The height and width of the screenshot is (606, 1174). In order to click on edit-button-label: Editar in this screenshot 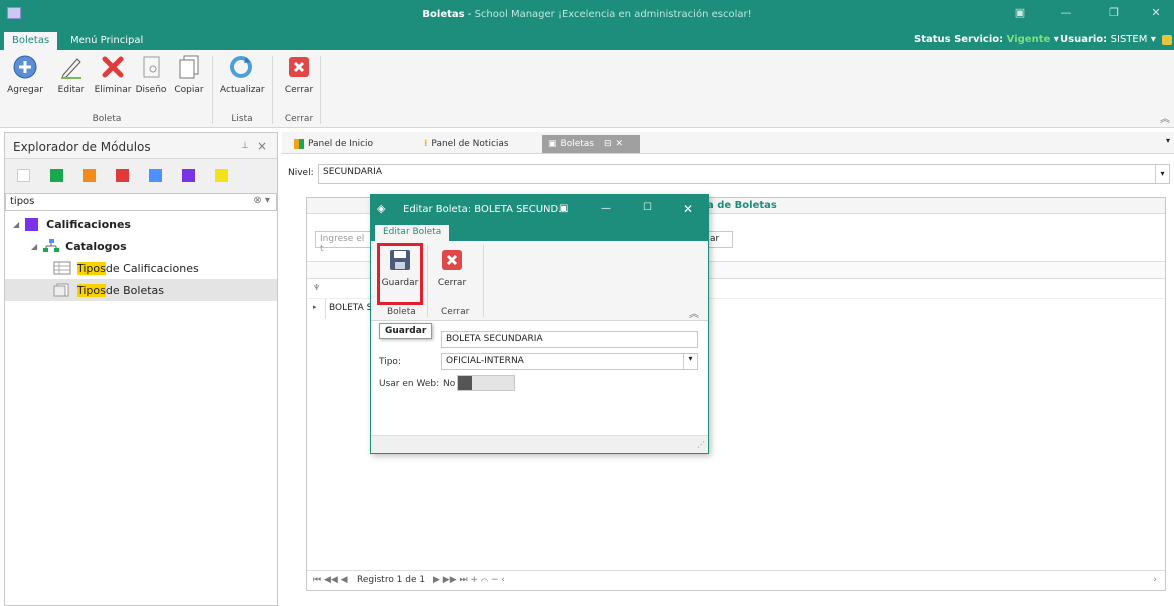, I will do `click(71, 90)`.